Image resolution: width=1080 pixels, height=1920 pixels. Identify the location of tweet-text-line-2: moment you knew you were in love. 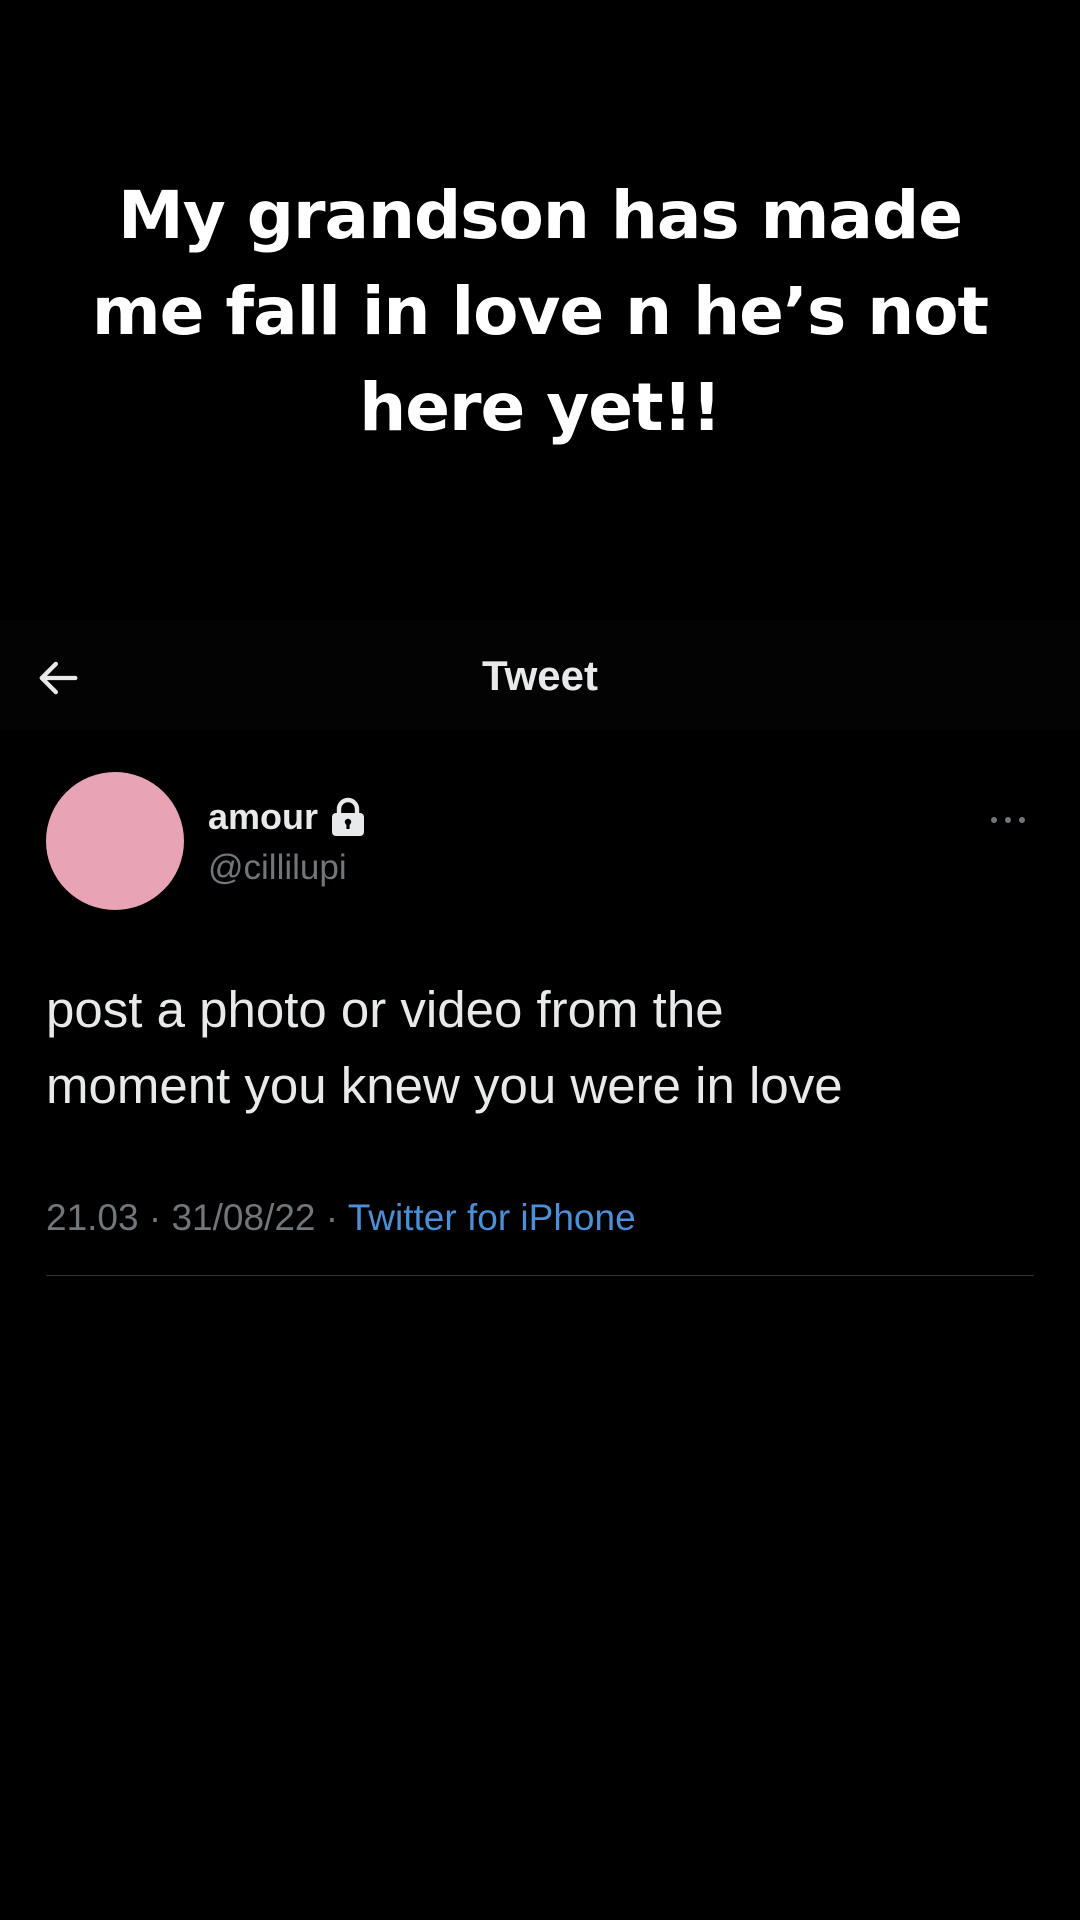
(444, 1085).